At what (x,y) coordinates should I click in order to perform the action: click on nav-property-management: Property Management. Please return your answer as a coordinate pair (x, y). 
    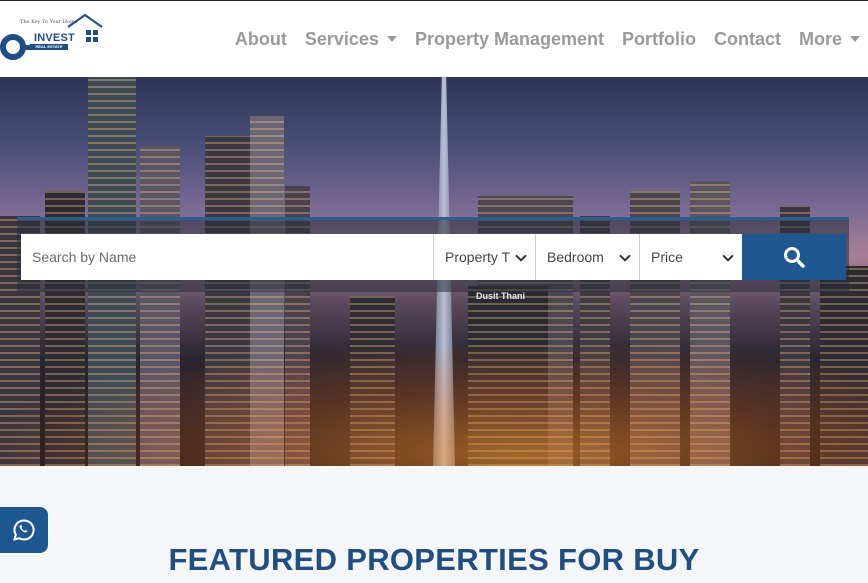
    Looking at the image, I should click on (509, 39).